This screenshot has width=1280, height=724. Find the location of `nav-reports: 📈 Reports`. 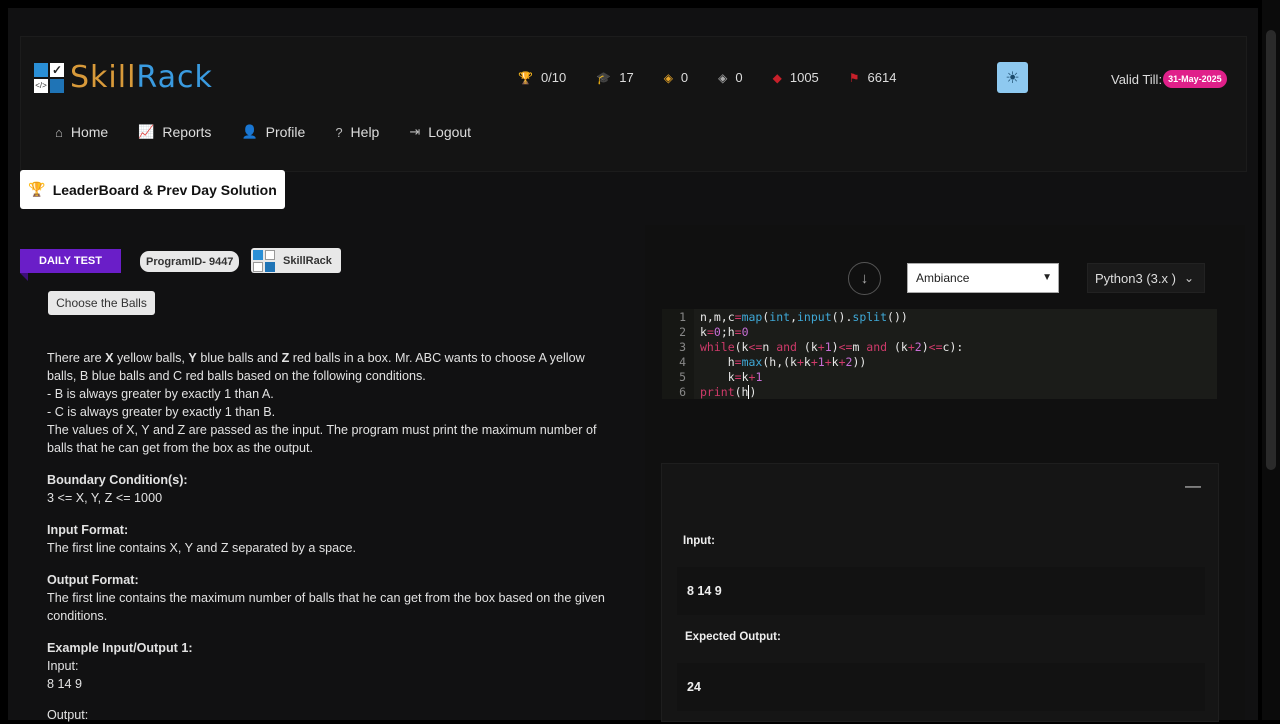

nav-reports: 📈 Reports is located at coordinates (174, 132).